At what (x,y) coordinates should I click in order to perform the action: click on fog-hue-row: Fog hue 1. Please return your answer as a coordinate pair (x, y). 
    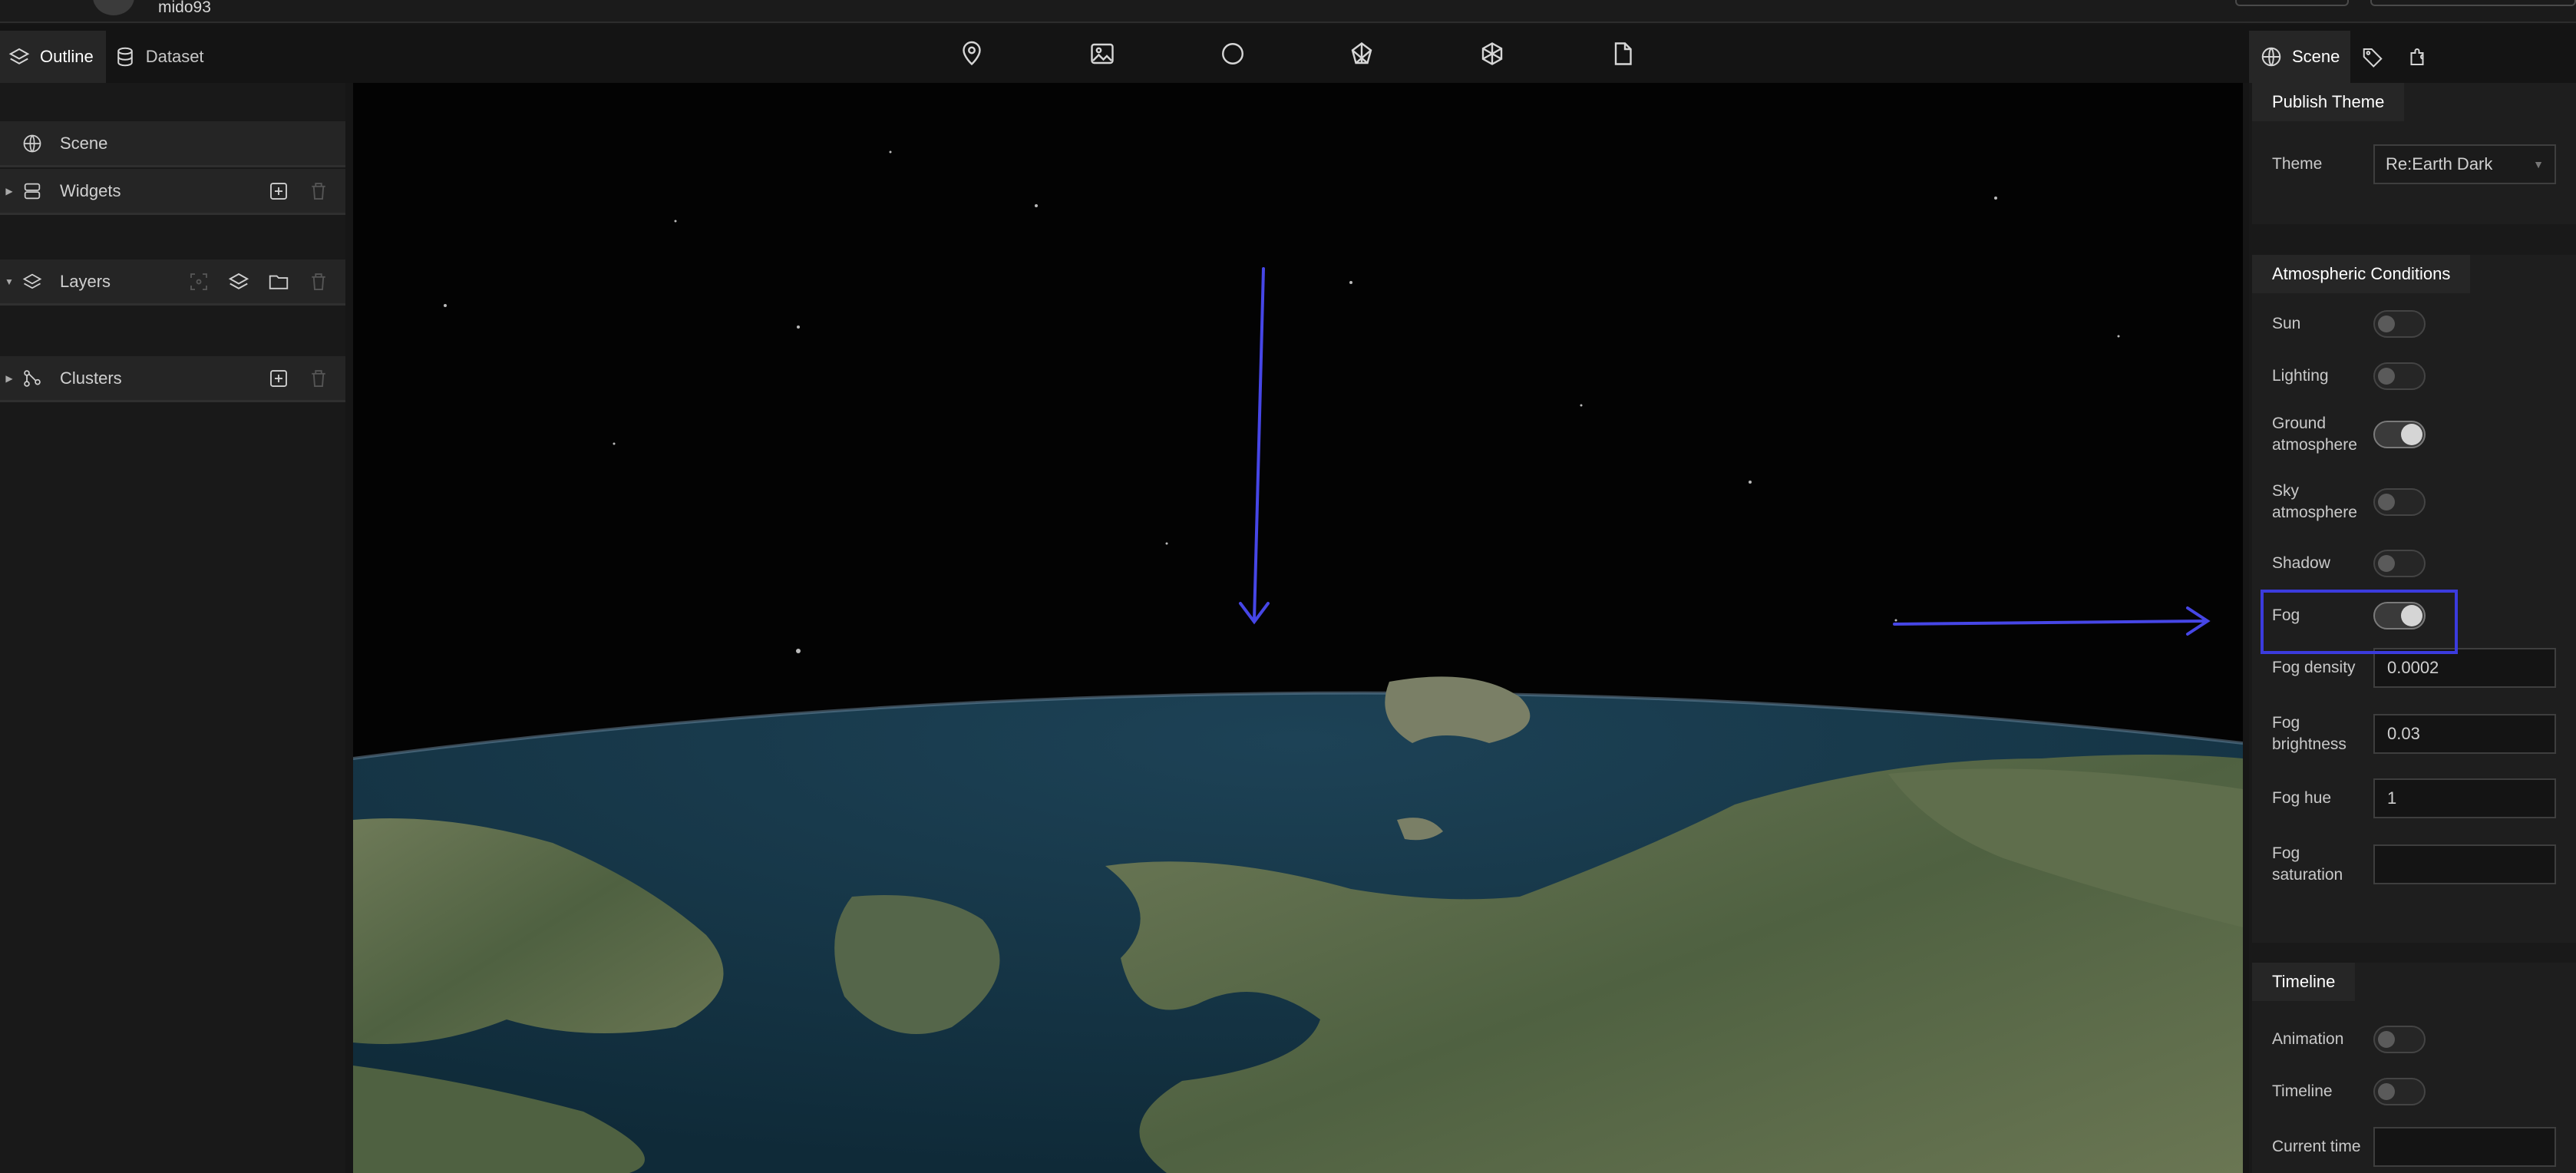
    Looking at the image, I should click on (2418, 798).